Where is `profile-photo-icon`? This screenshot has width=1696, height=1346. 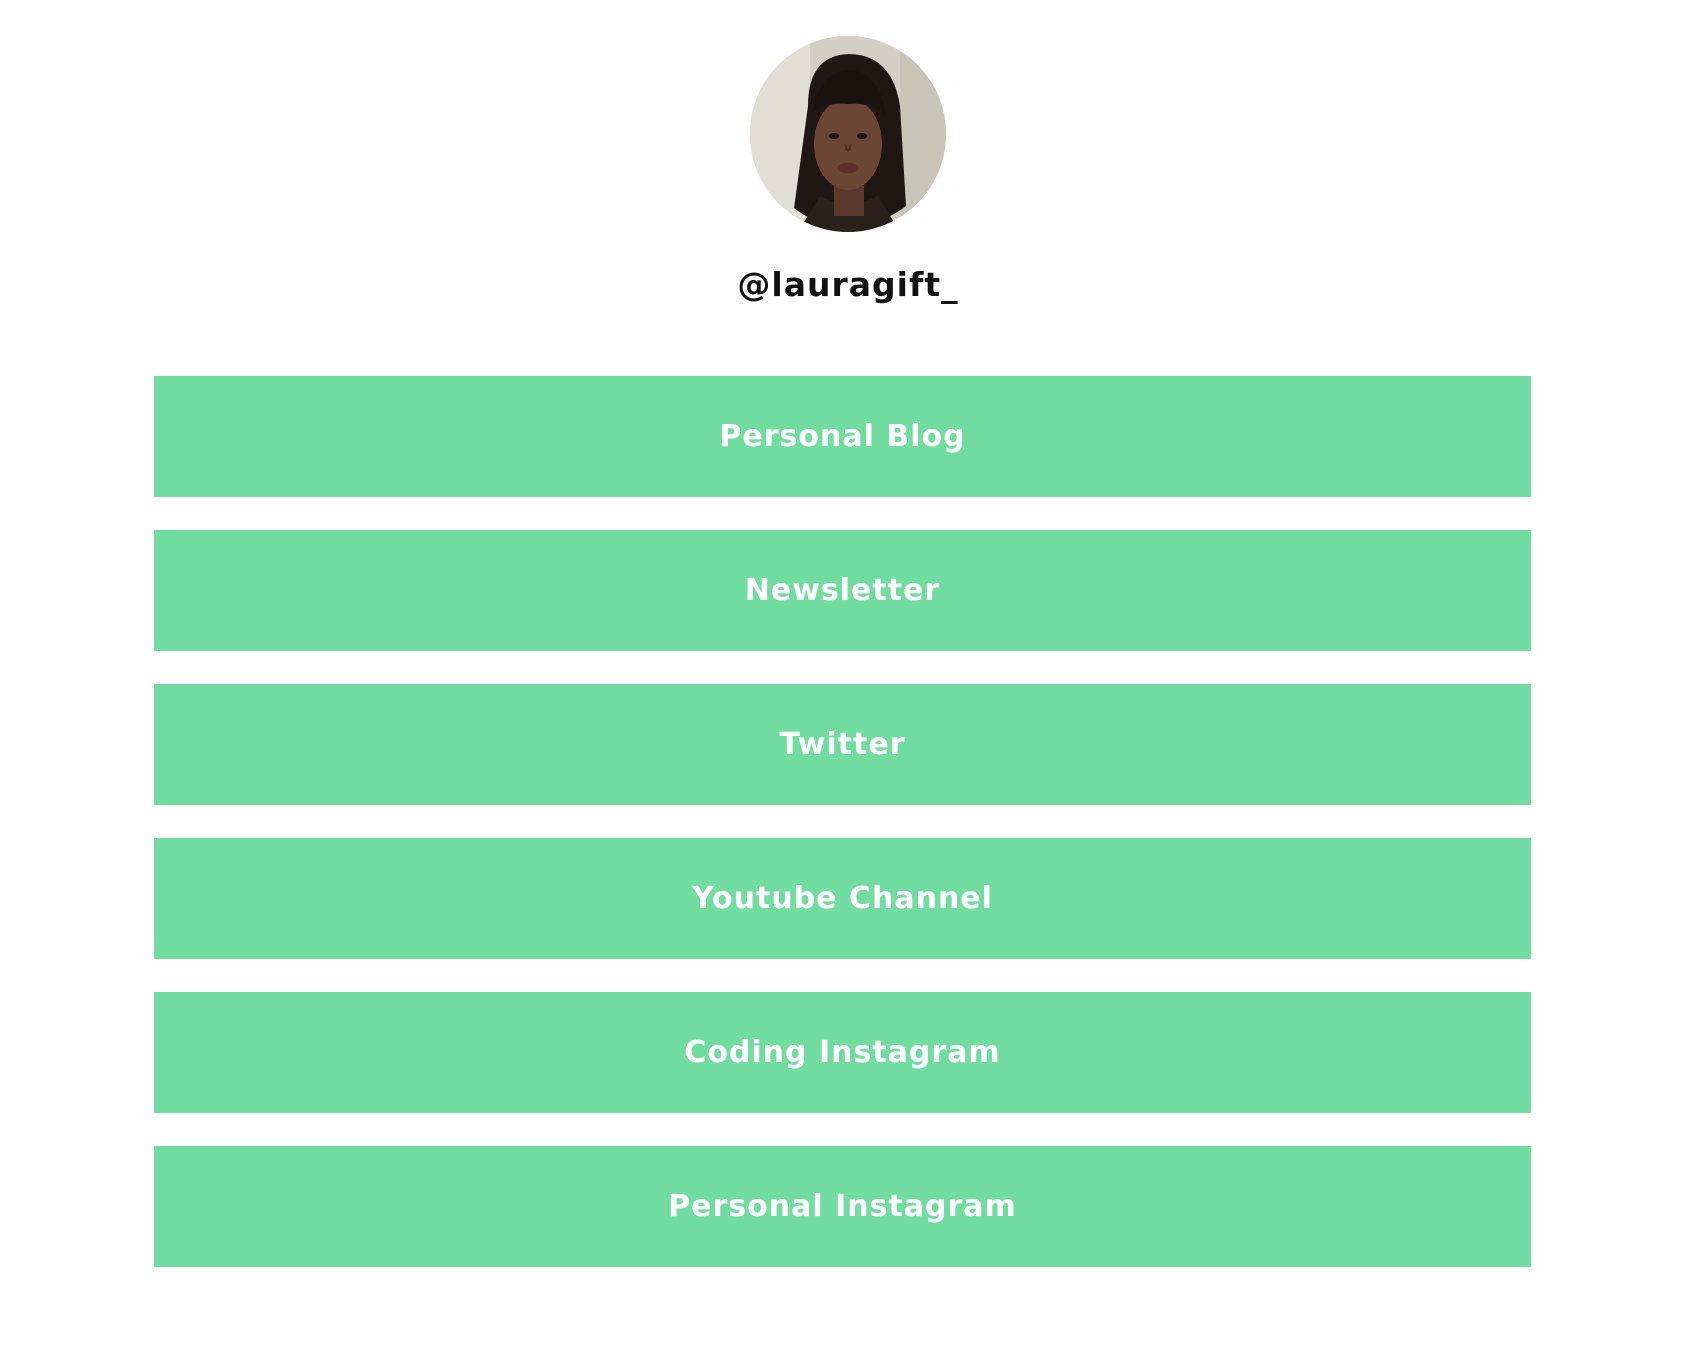
profile-photo-icon is located at coordinates (848, 134).